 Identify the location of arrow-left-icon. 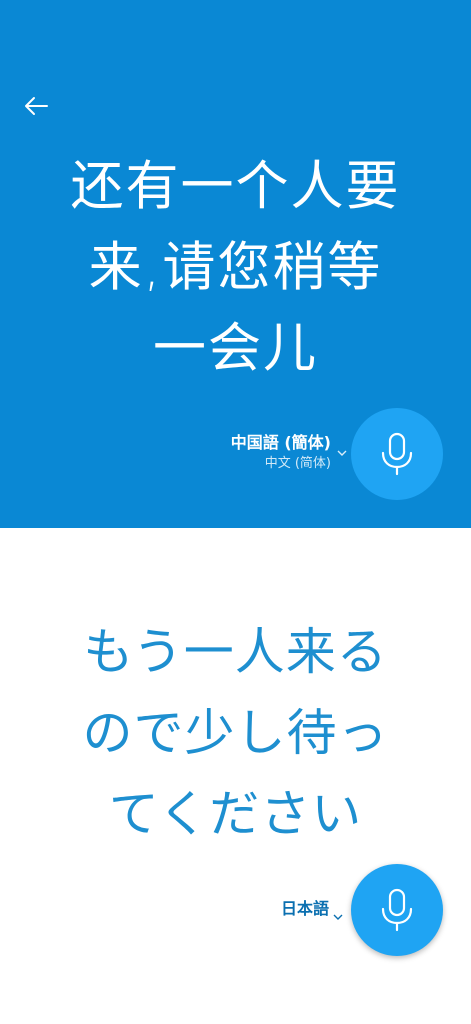
(36, 106).